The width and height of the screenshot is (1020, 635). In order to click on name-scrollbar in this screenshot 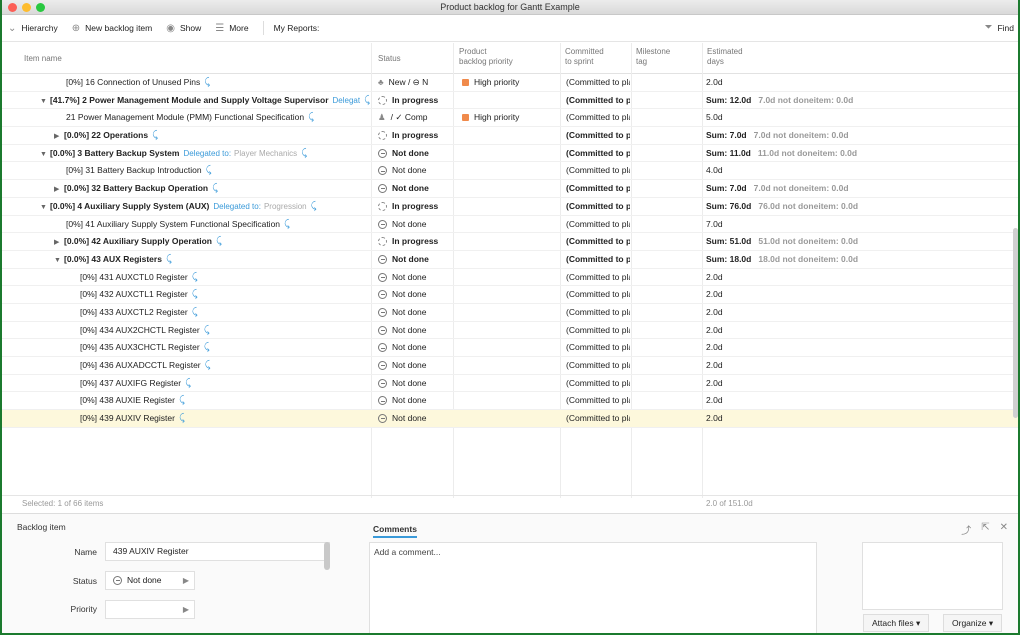, I will do `click(327, 556)`.